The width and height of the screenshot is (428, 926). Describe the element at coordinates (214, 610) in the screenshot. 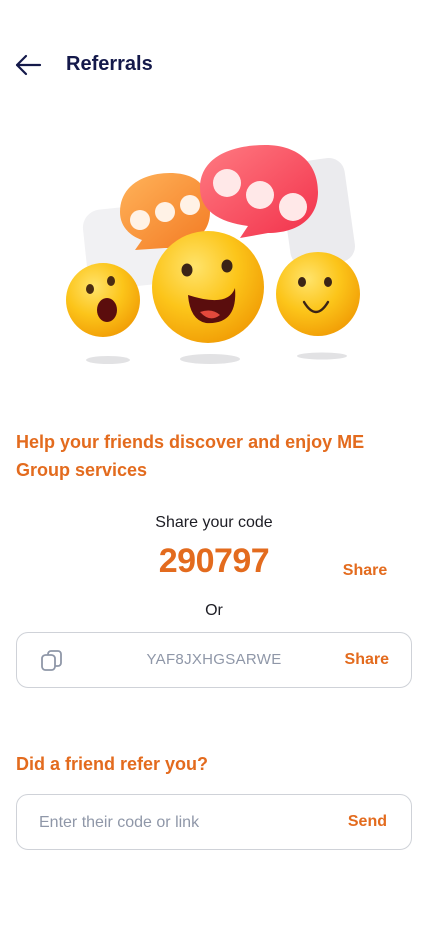

I see `or-divider-label: Or` at that location.